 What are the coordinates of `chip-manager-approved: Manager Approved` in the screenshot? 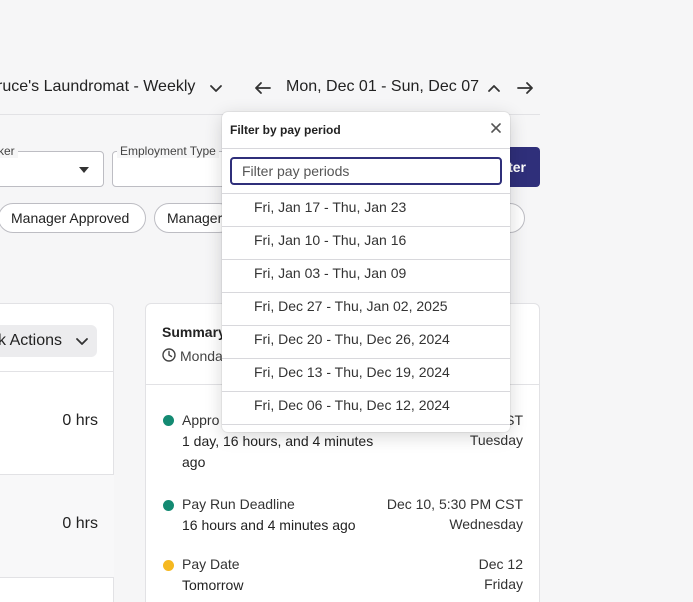 It's located at (73, 218).